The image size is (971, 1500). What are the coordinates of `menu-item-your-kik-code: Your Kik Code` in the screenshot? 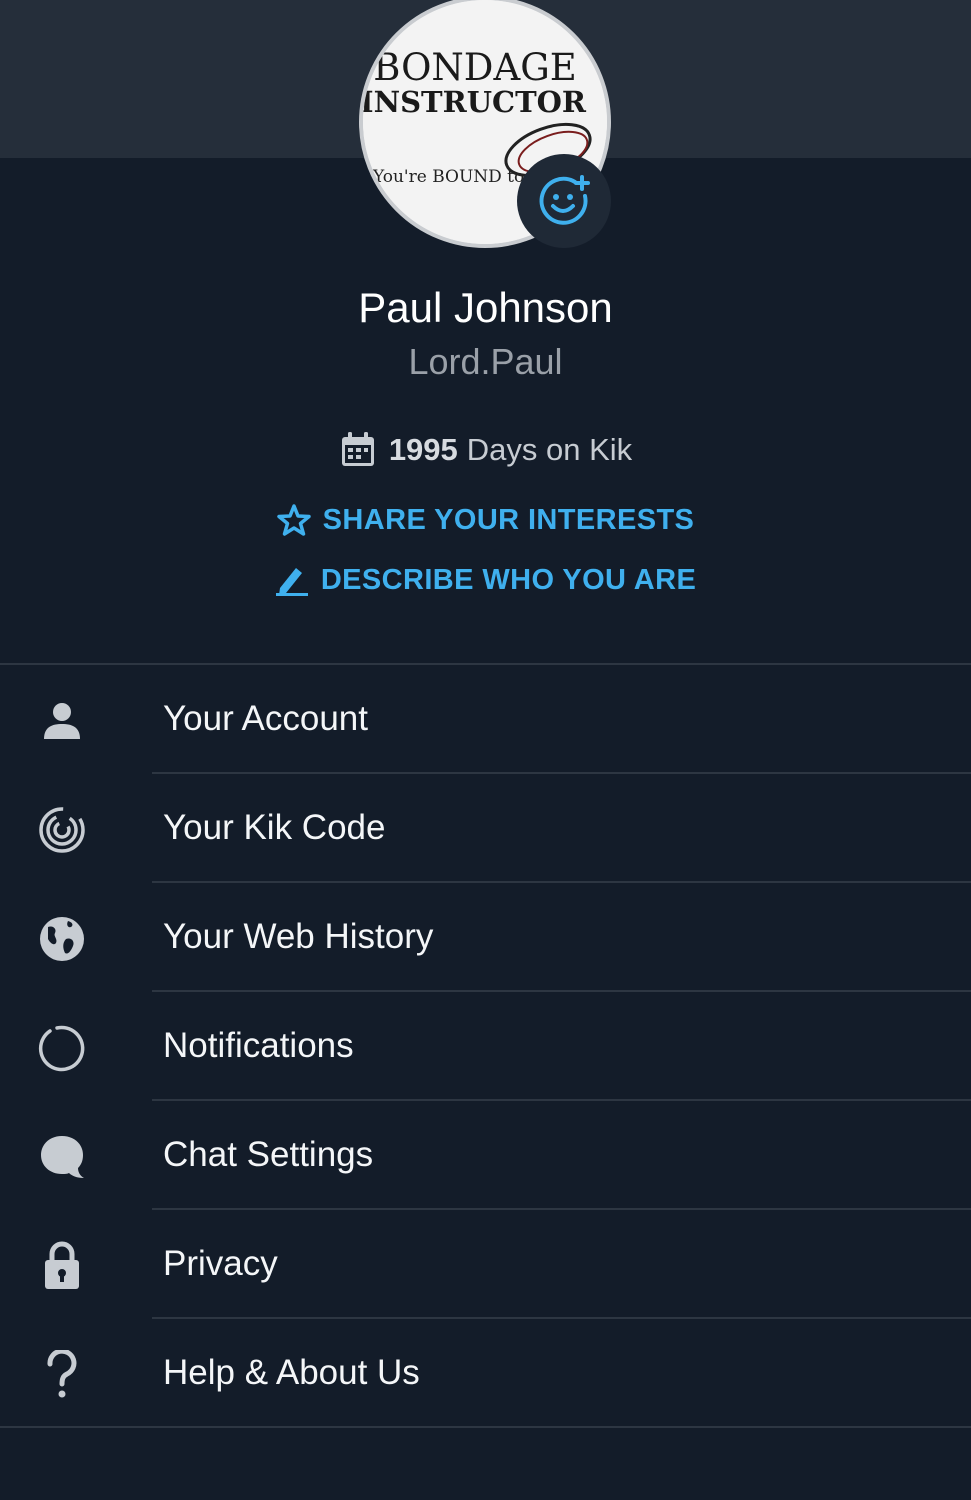 It's located at (485, 828).